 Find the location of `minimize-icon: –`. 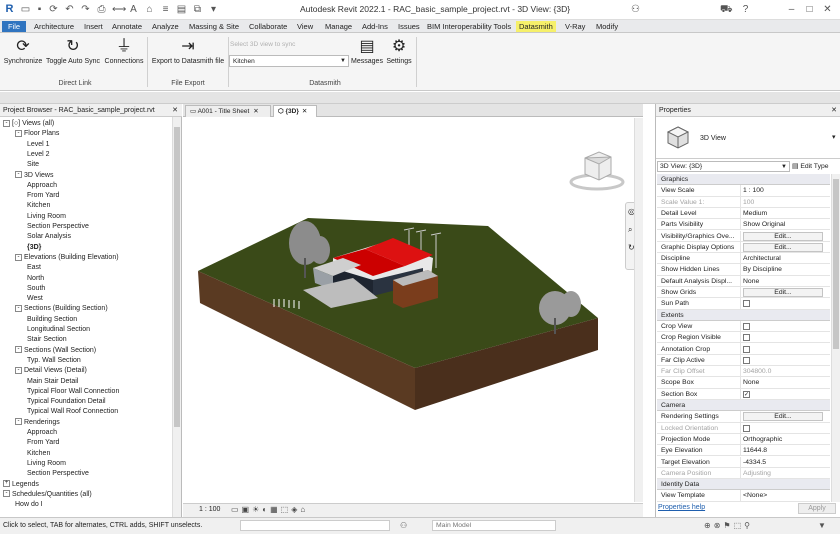

minimize-icon: – is located at coordinates (791, 9).